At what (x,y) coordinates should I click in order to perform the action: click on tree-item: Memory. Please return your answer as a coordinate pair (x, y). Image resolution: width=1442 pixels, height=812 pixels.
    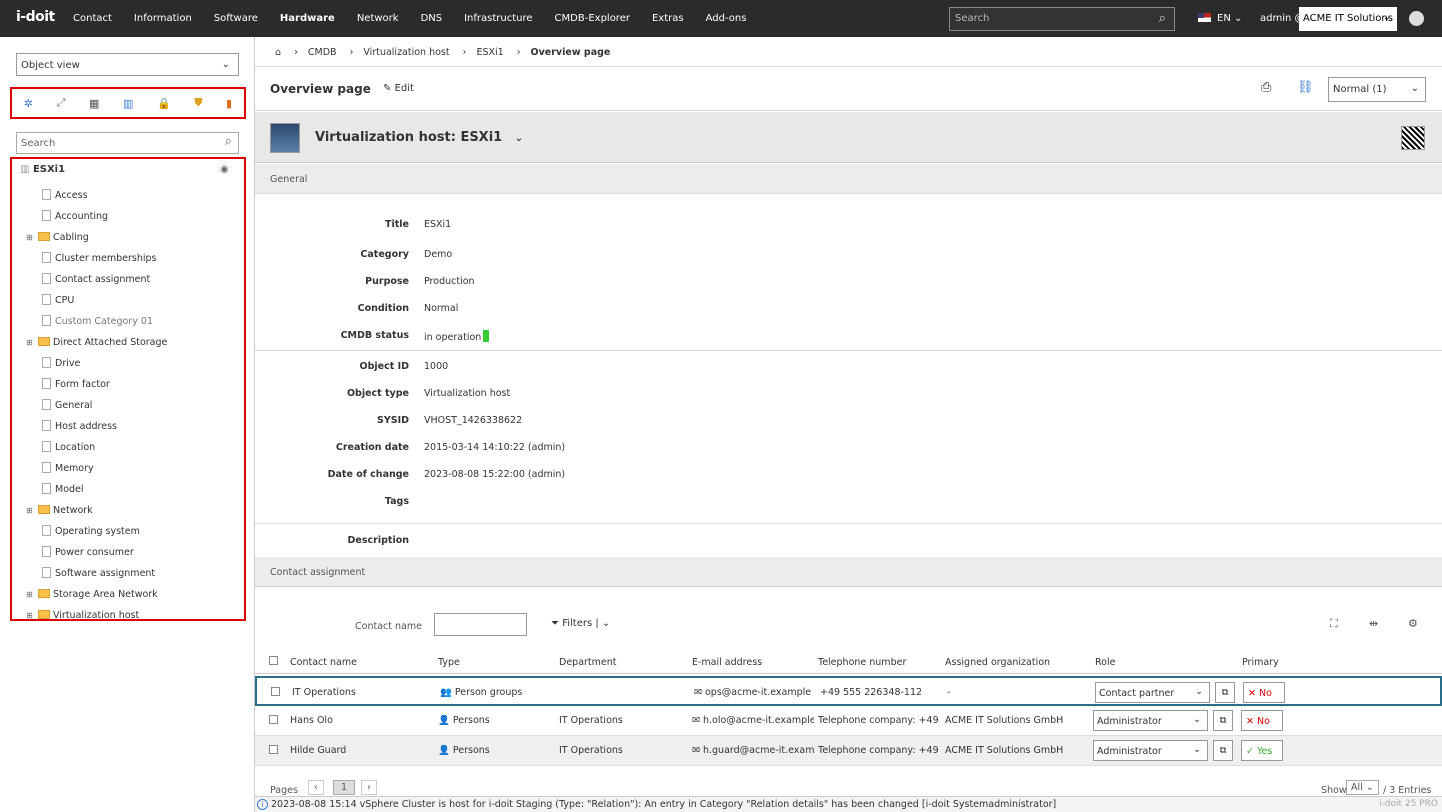
    Looking at the image, I should click on (60, 468).